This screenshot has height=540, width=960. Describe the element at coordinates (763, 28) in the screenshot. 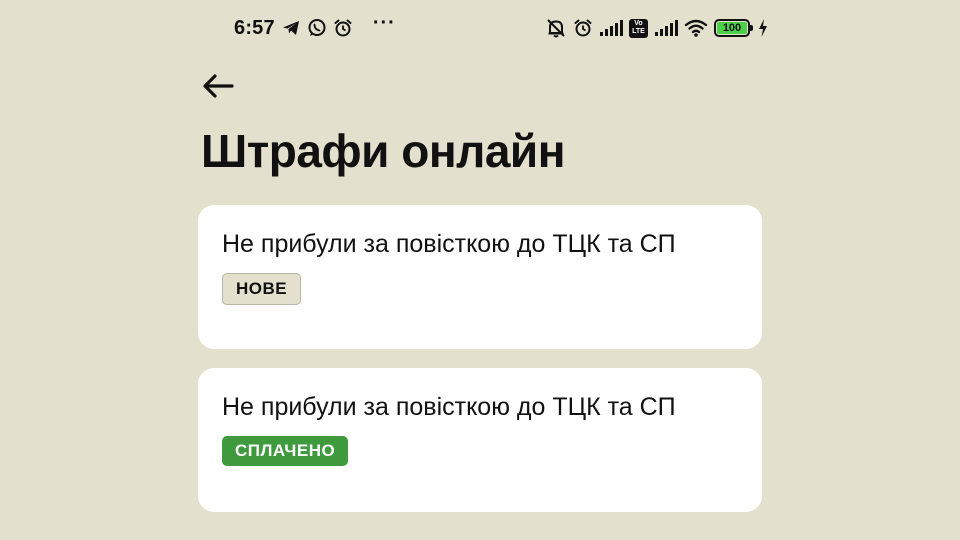

I see `charging-icon` at that location.